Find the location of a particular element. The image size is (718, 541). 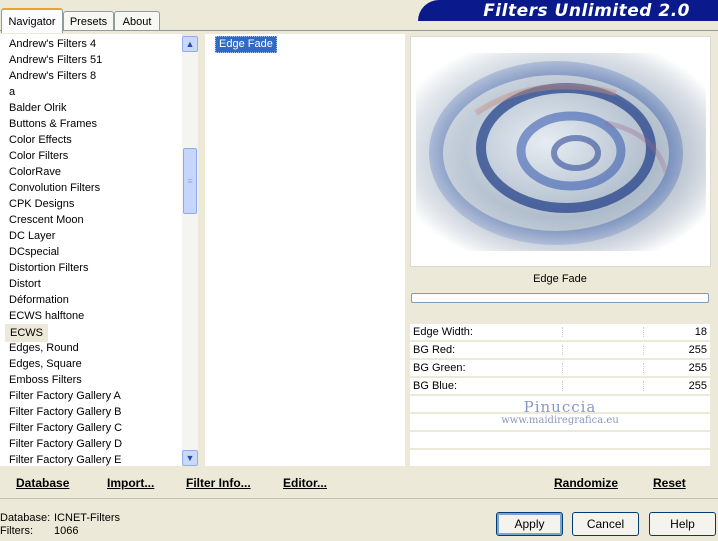

tab-navigator: Navigator is located at coordinates (32, 20).